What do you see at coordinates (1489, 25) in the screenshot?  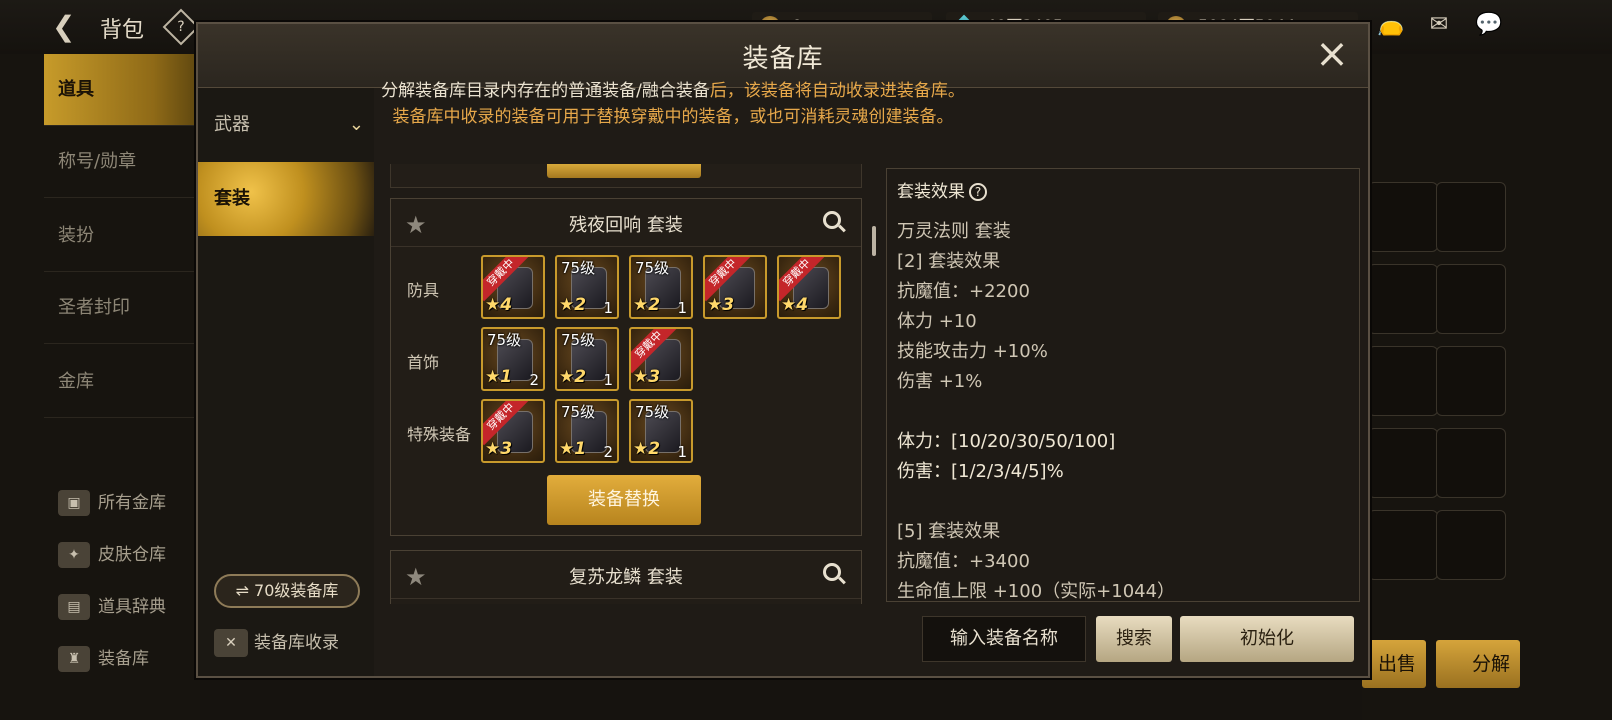 I see `chat-icon: 💬` at bounding box center [1489, 25].